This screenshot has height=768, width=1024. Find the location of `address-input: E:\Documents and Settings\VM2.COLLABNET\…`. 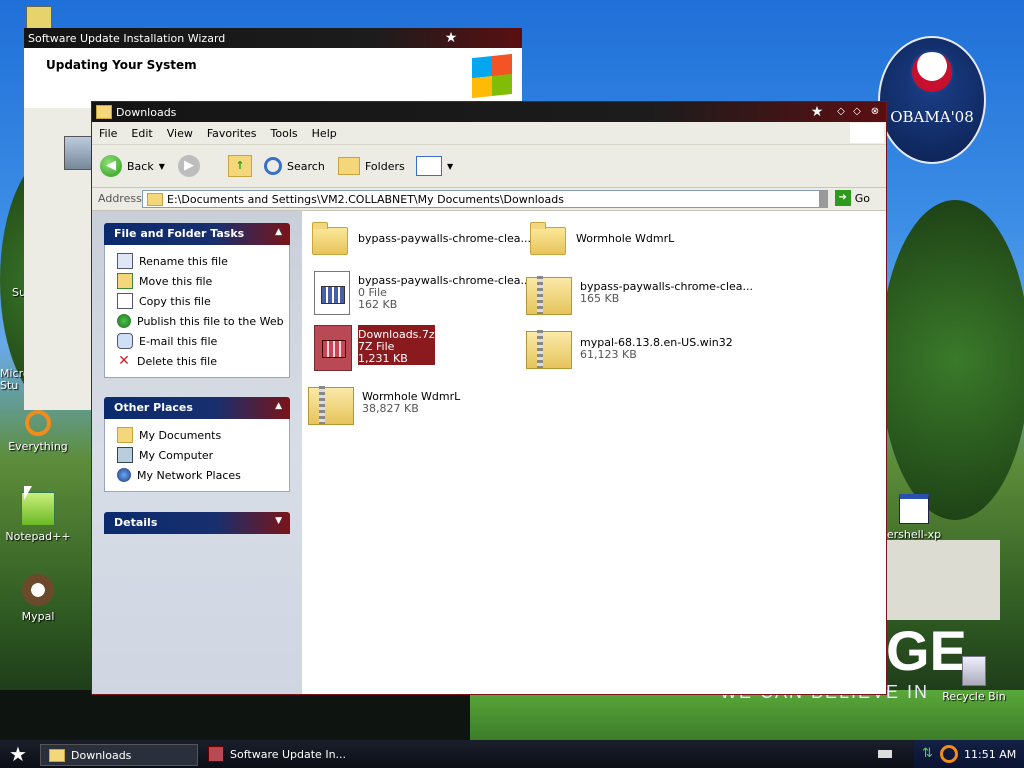

address-input: E:\Documents and Settings\VM2.COLLABNET\… is located at coordinates (481, 199).